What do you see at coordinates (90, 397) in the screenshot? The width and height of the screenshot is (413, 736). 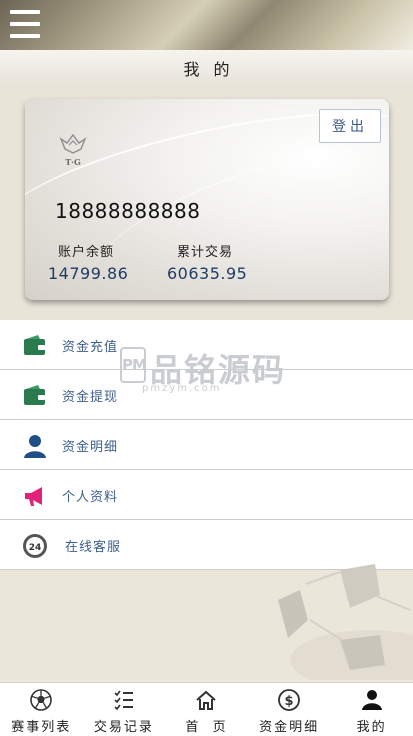 I see `menu-item-label: 资金提现` at bounding box center [90, 397].